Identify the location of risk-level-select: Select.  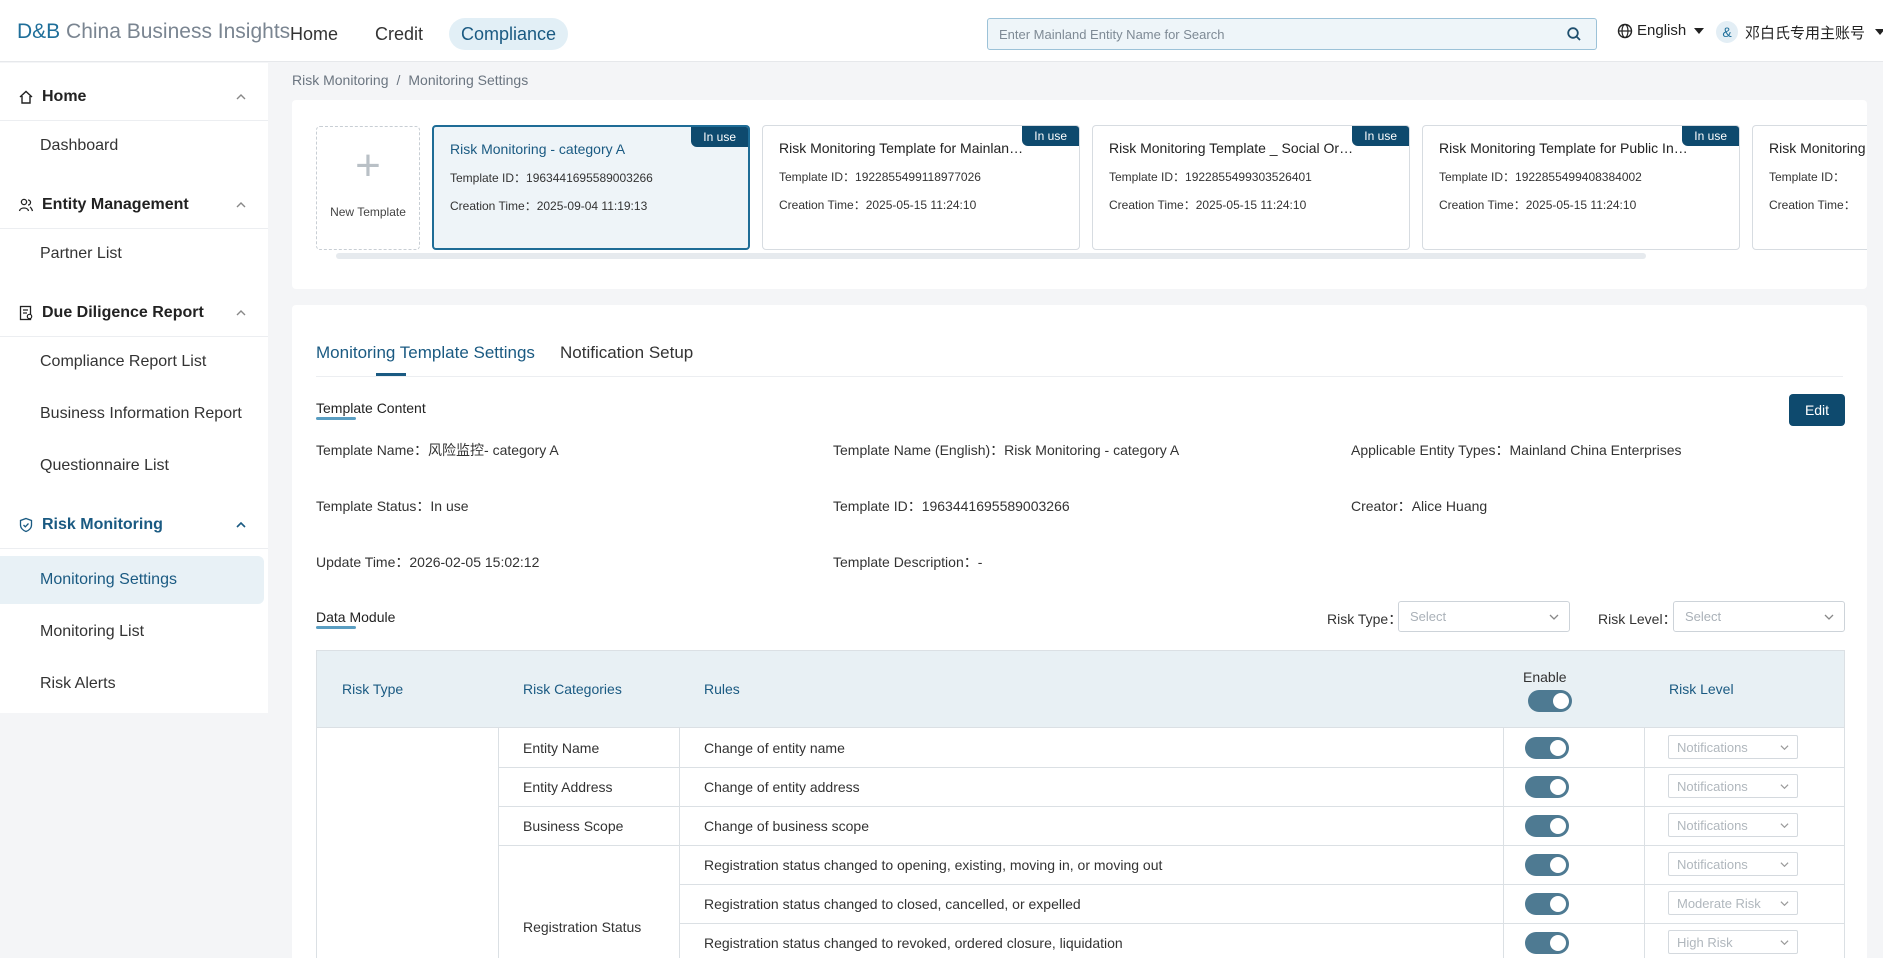
(1759, 616).